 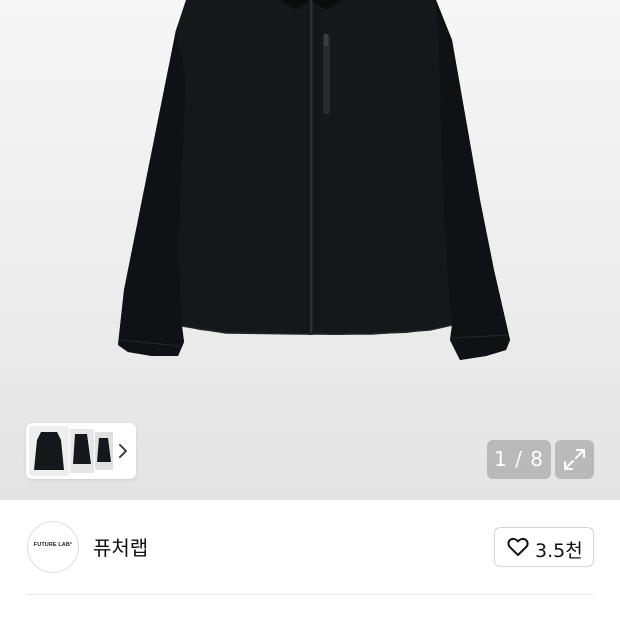 What do you see at coordinates (519, 459) in the screenshot?
I see `image-counter: 1 / 8` at bounding box center [519, 459].